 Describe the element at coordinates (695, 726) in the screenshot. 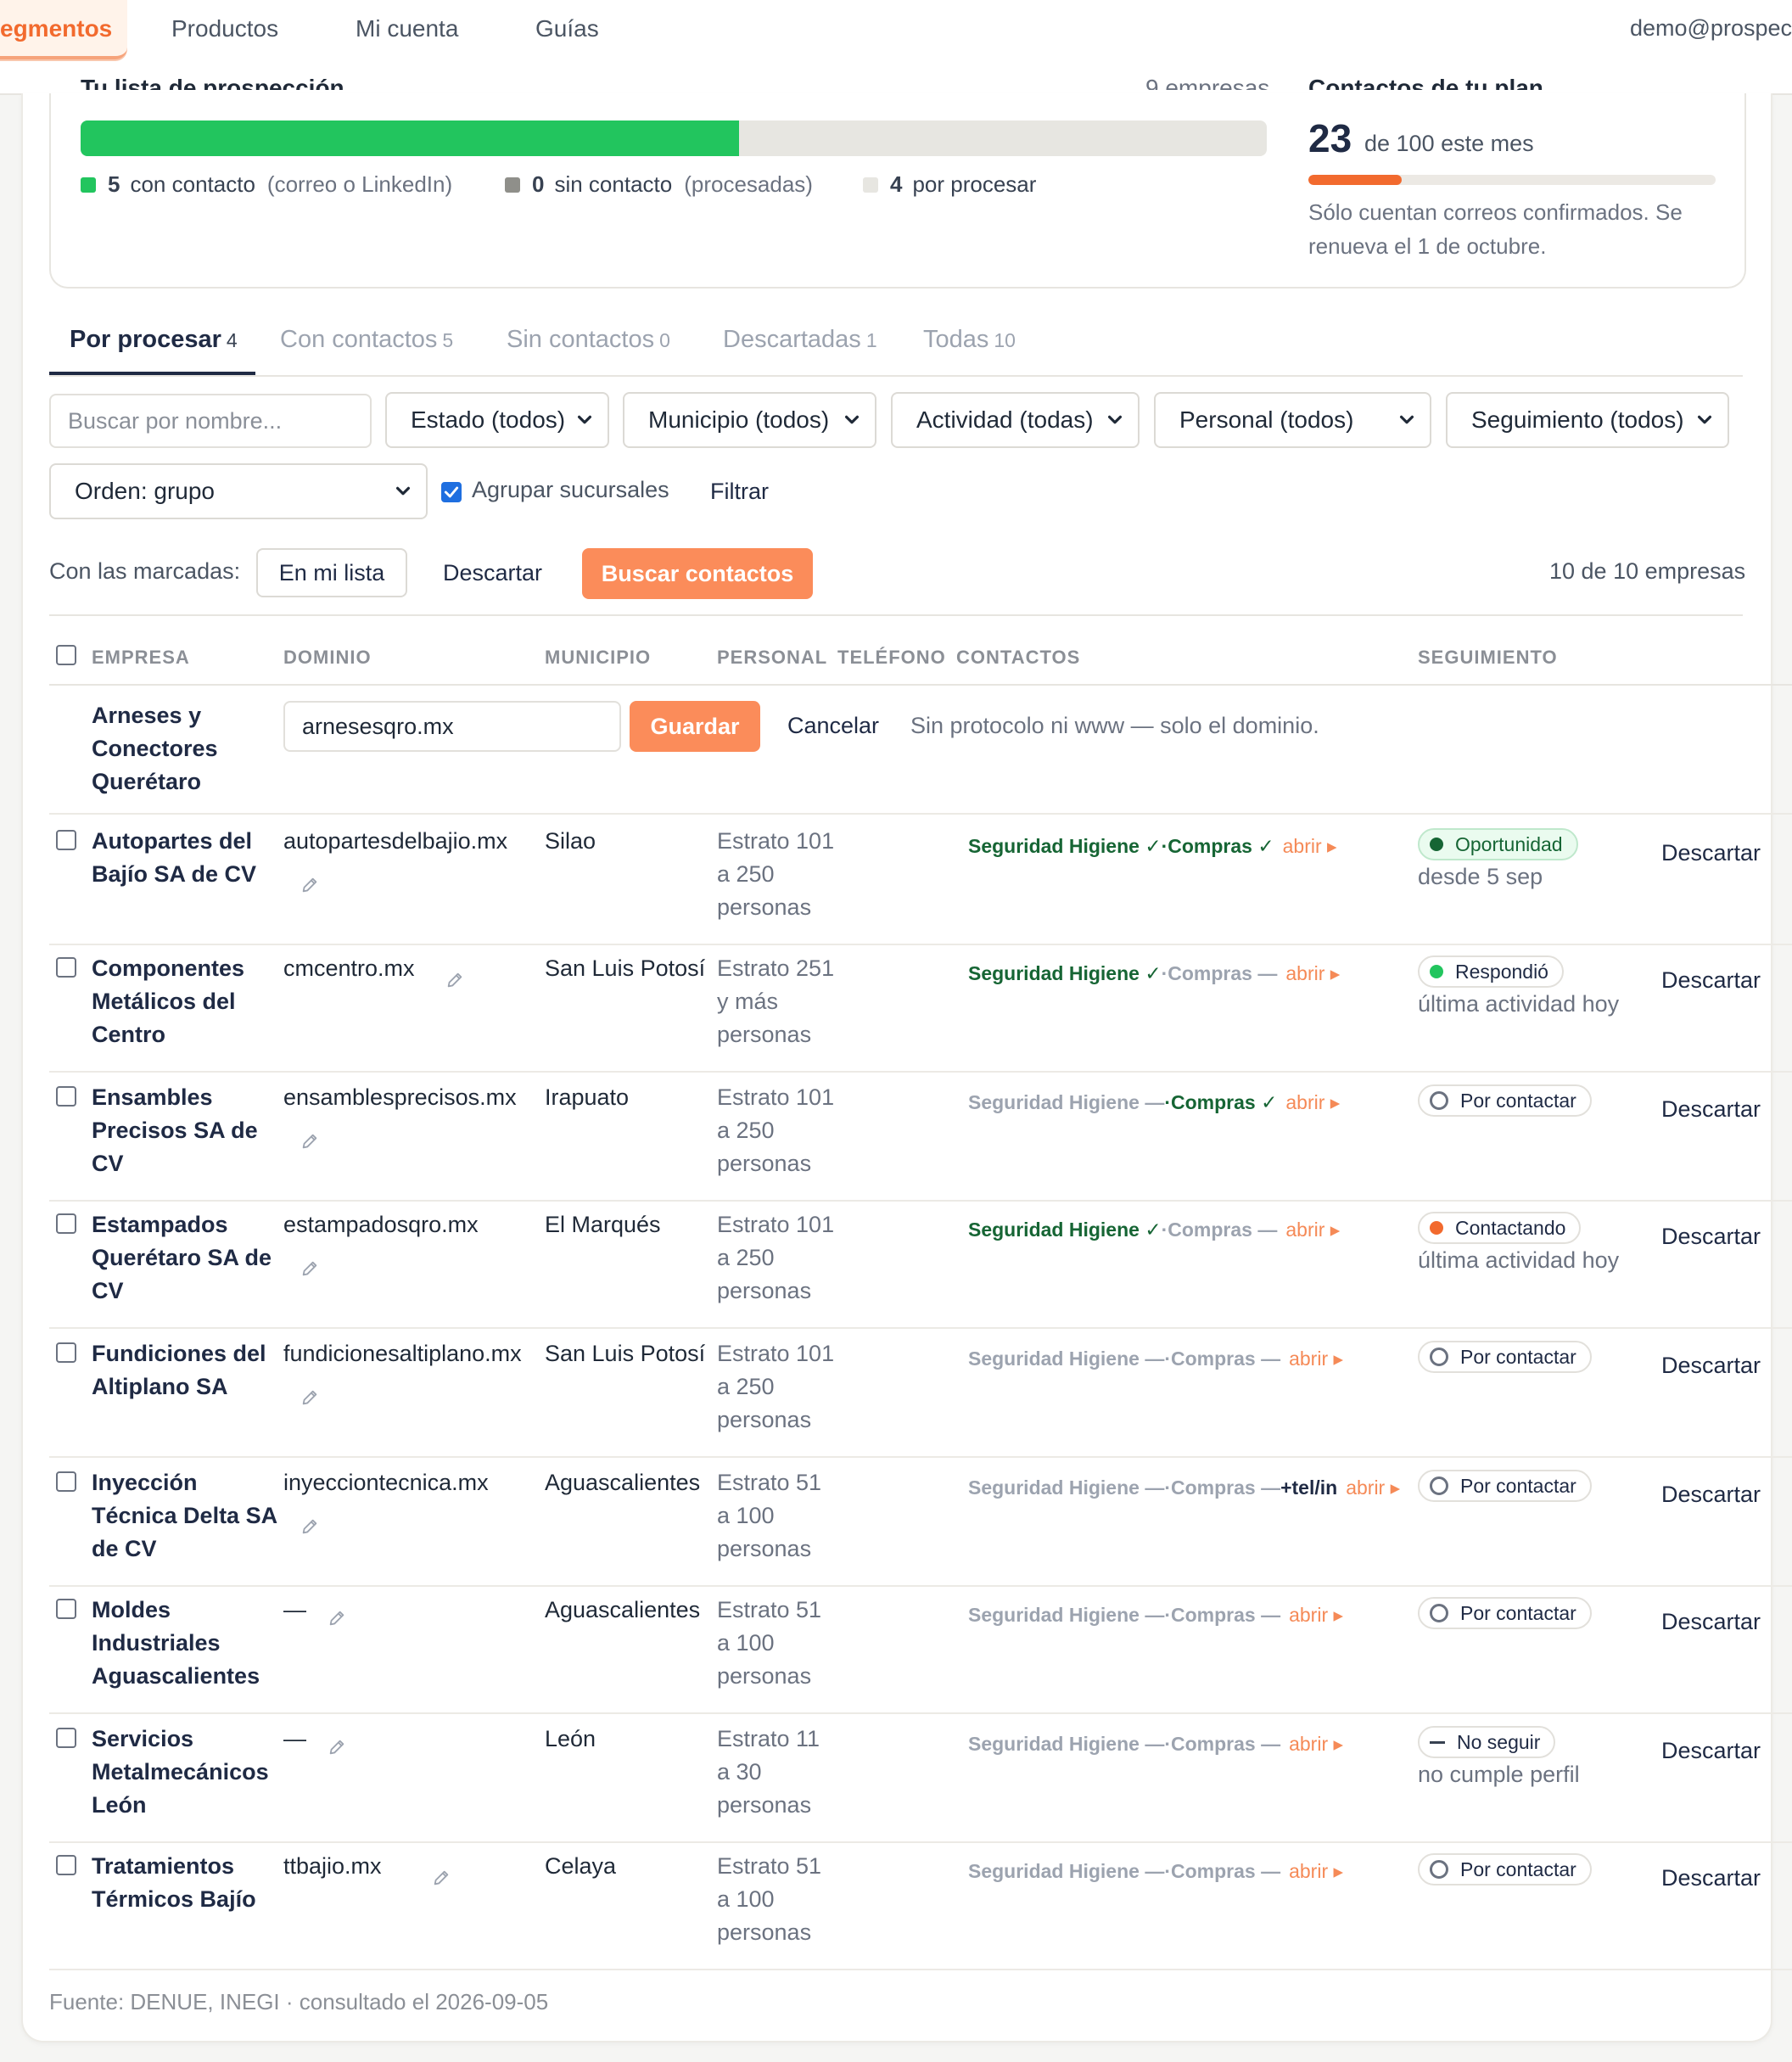

I see `save-domain-button: Guardar` at that location.